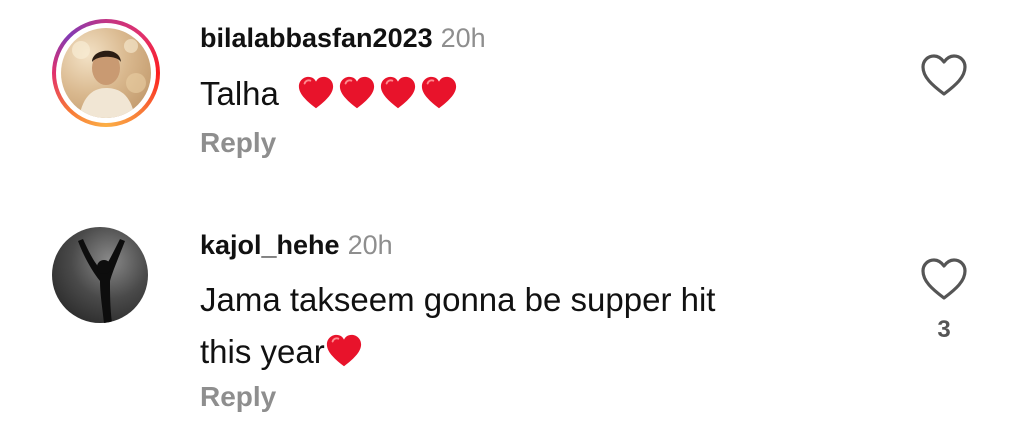 Image resolution: width=1024 pixels, height=429 pixels. I want to click on comment-text-content: this year, so click(262, 351).